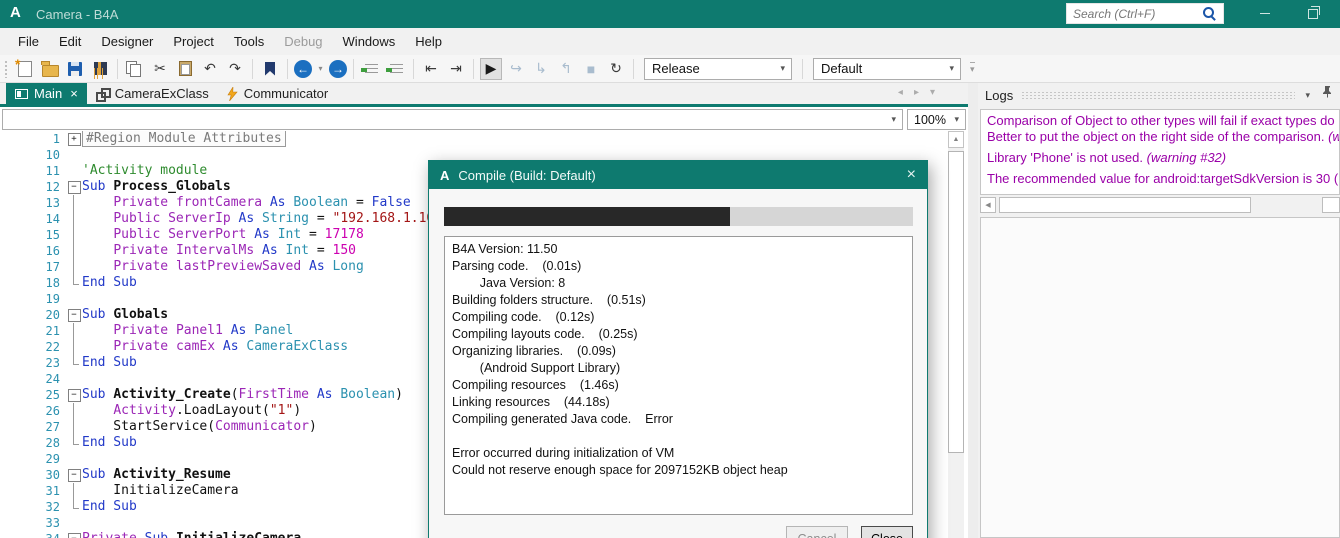 Image resolution: width=1340 pixels, height=538 pixels. What do you see at coordinates (678, 436) in the screenshot?
I see `compile-output-line` at bounding box center [678, 436].